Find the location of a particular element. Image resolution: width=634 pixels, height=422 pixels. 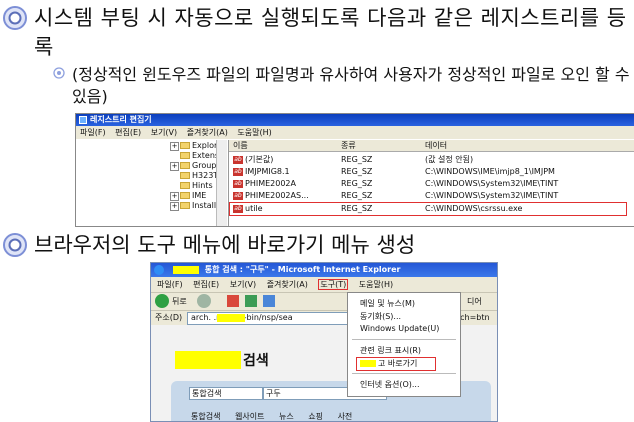

go-label: 디어 is located at coordinates (474, 301).